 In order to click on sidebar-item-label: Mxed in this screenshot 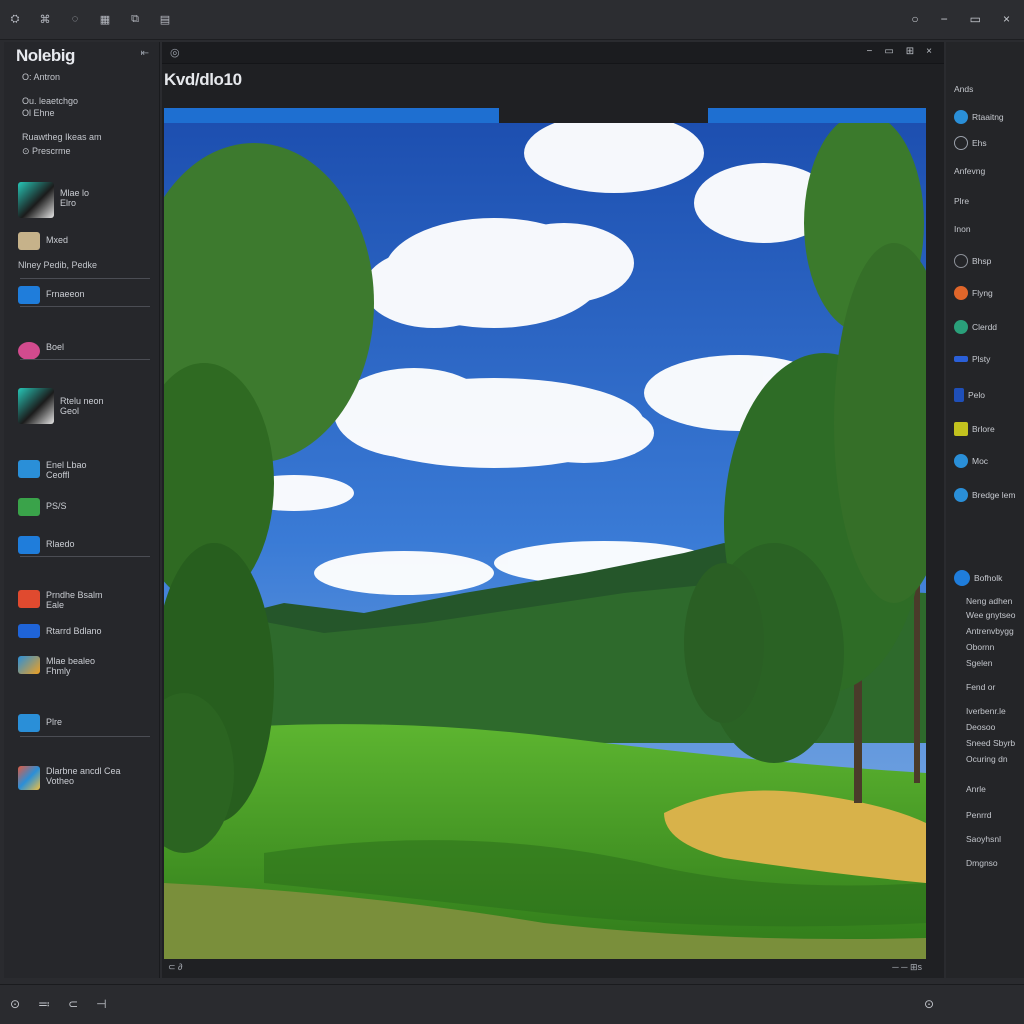, I will do `click(57, 240)`.